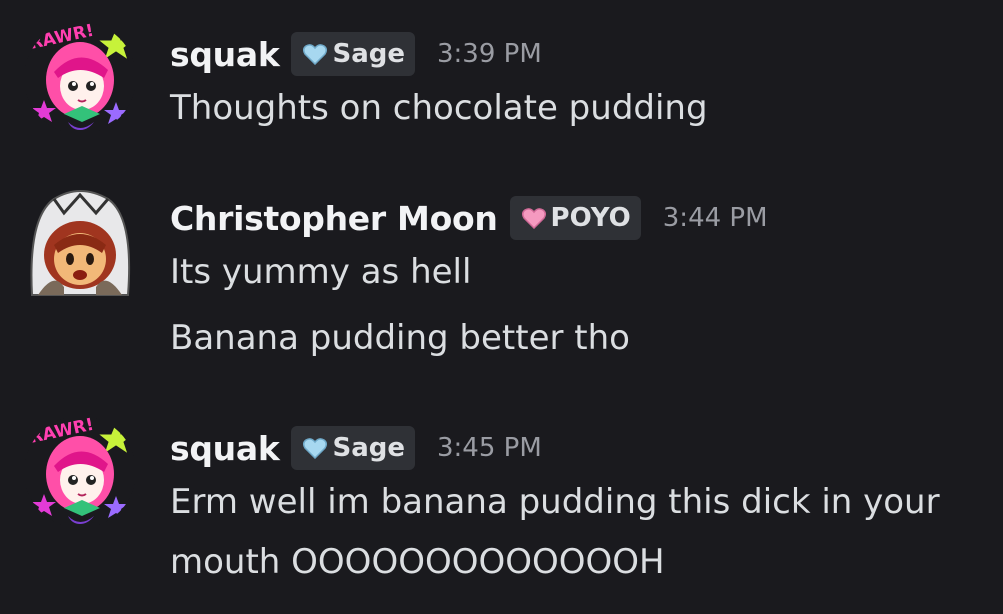  I want to click on message-header: squak Sage 3:39 PM, so click(356, 54).